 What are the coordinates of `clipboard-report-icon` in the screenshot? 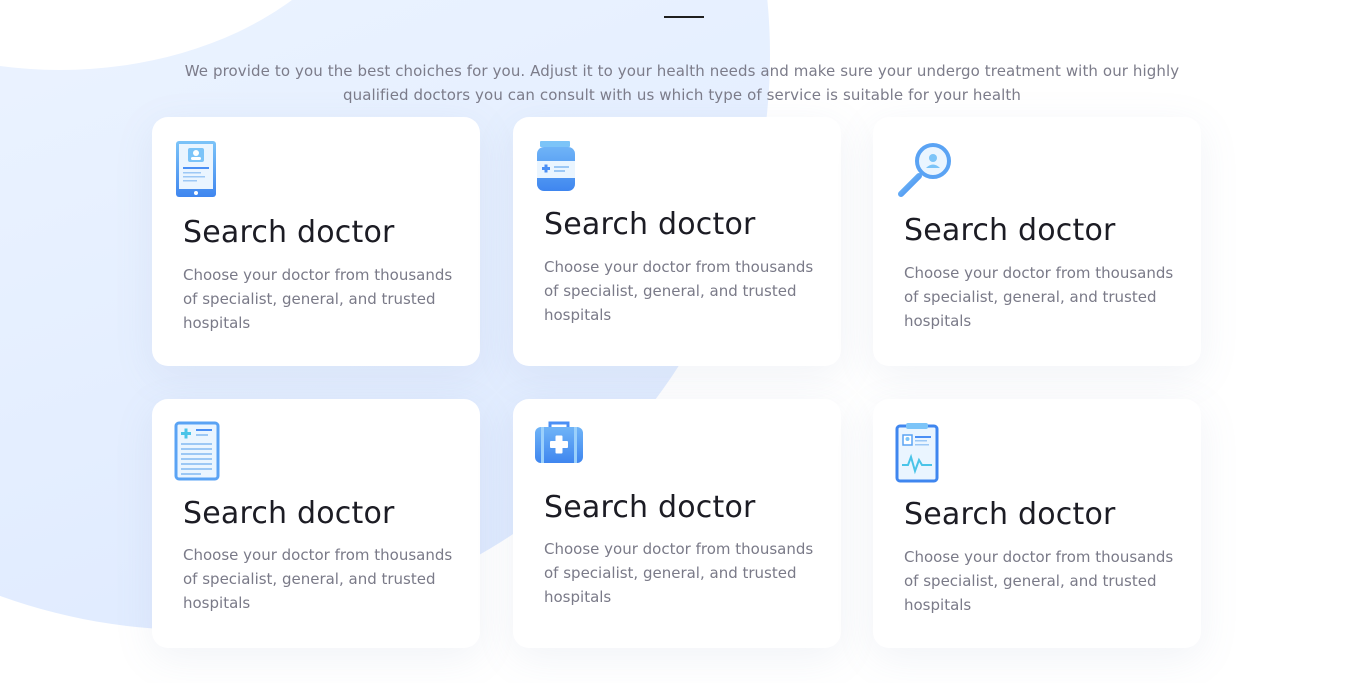 It's located at (925, 453).